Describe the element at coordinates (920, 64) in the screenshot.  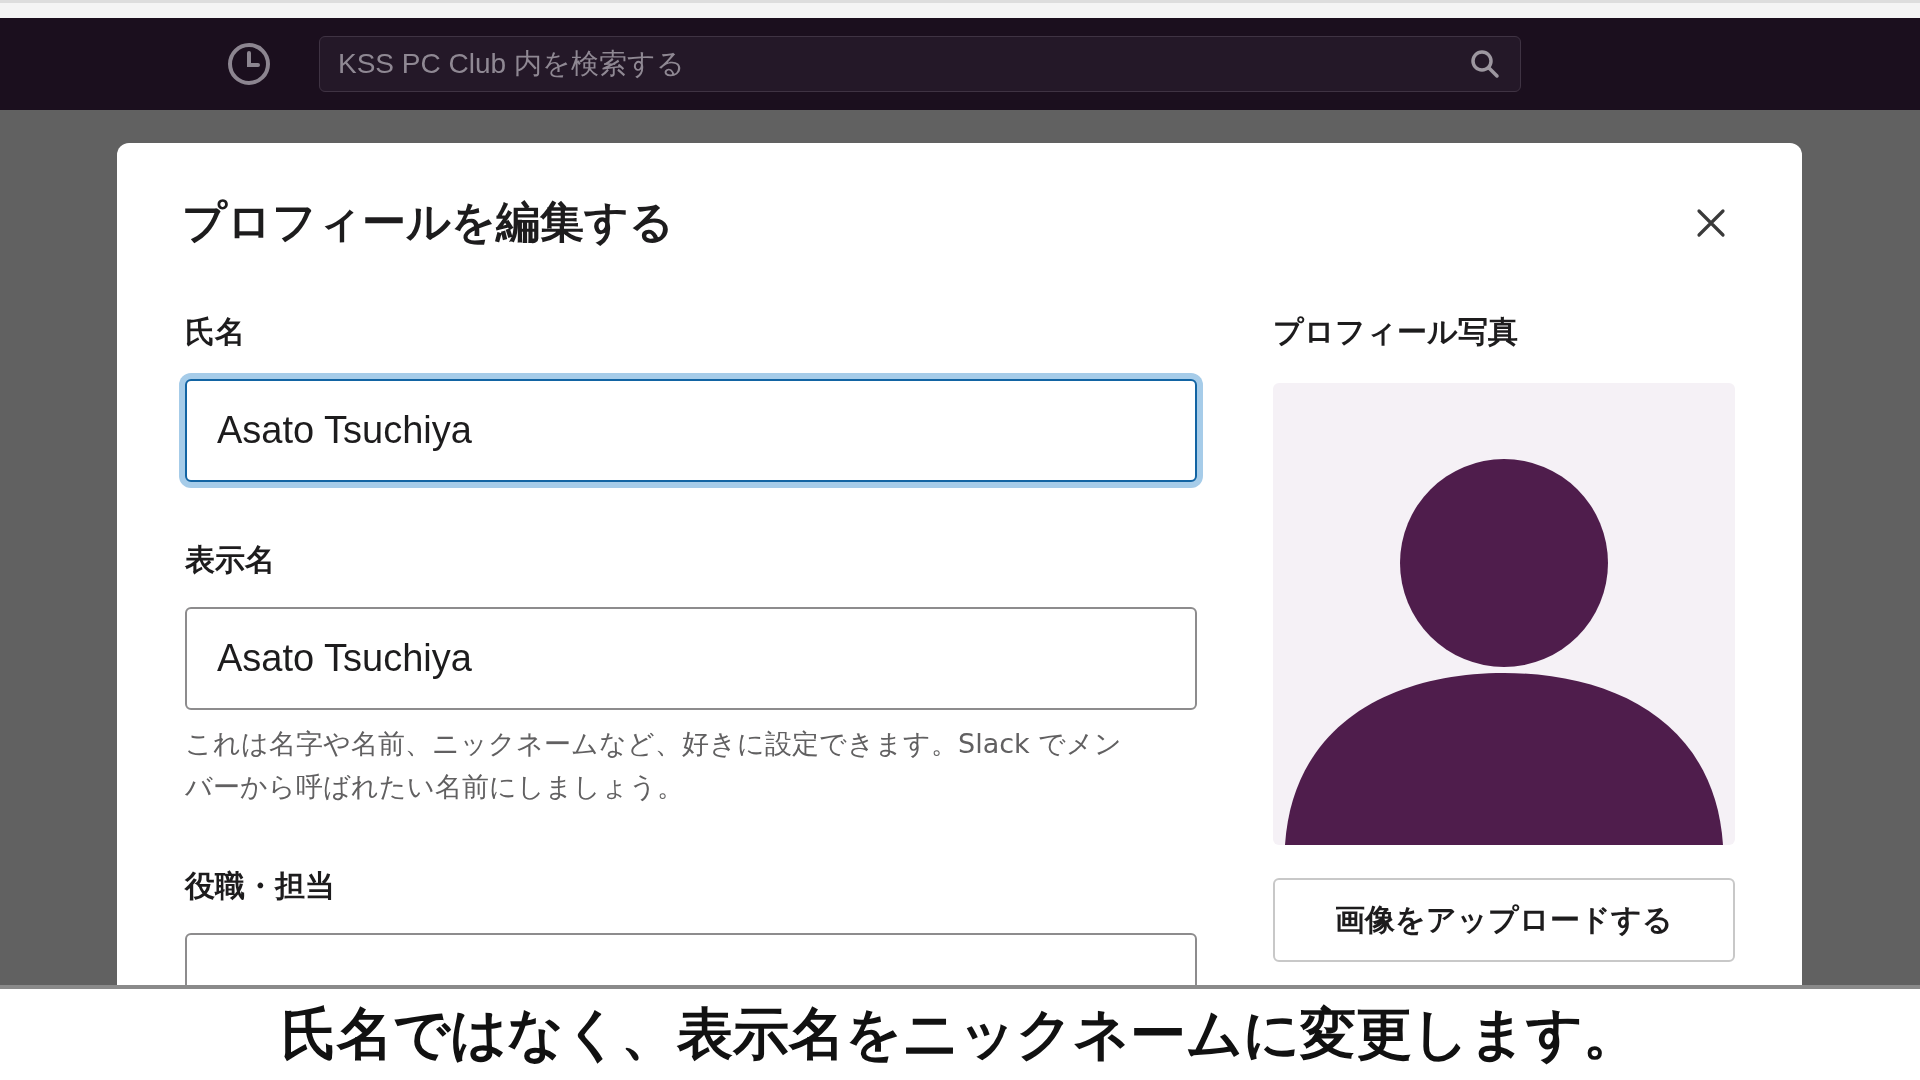
I see `search-field: KSS PC Club 内を検索する` at that location.